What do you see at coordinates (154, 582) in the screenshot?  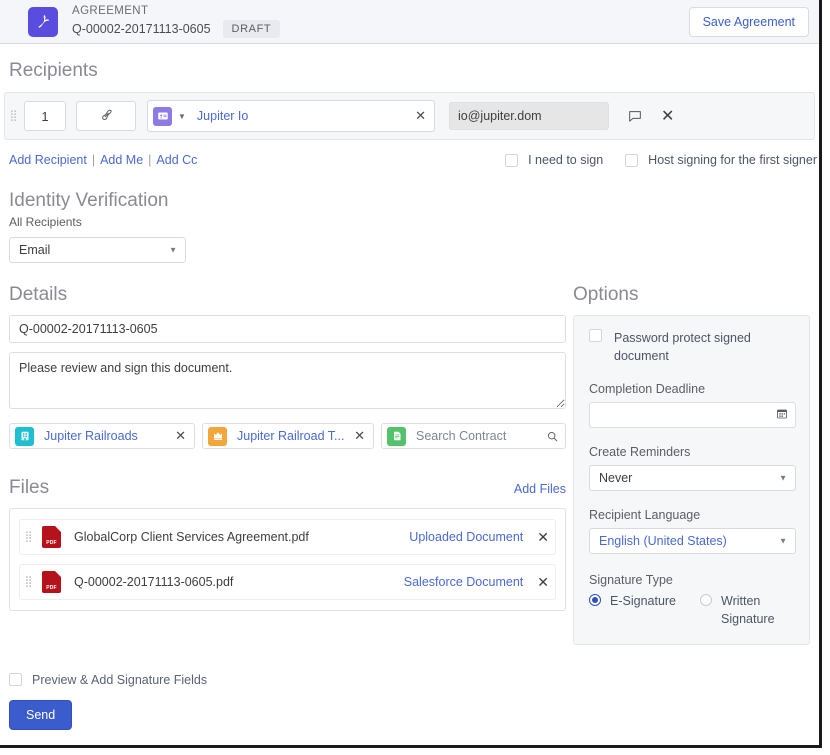 I see `file-name: Q-00002-20171113-0605.pdf` at bounding box center [154, 582].